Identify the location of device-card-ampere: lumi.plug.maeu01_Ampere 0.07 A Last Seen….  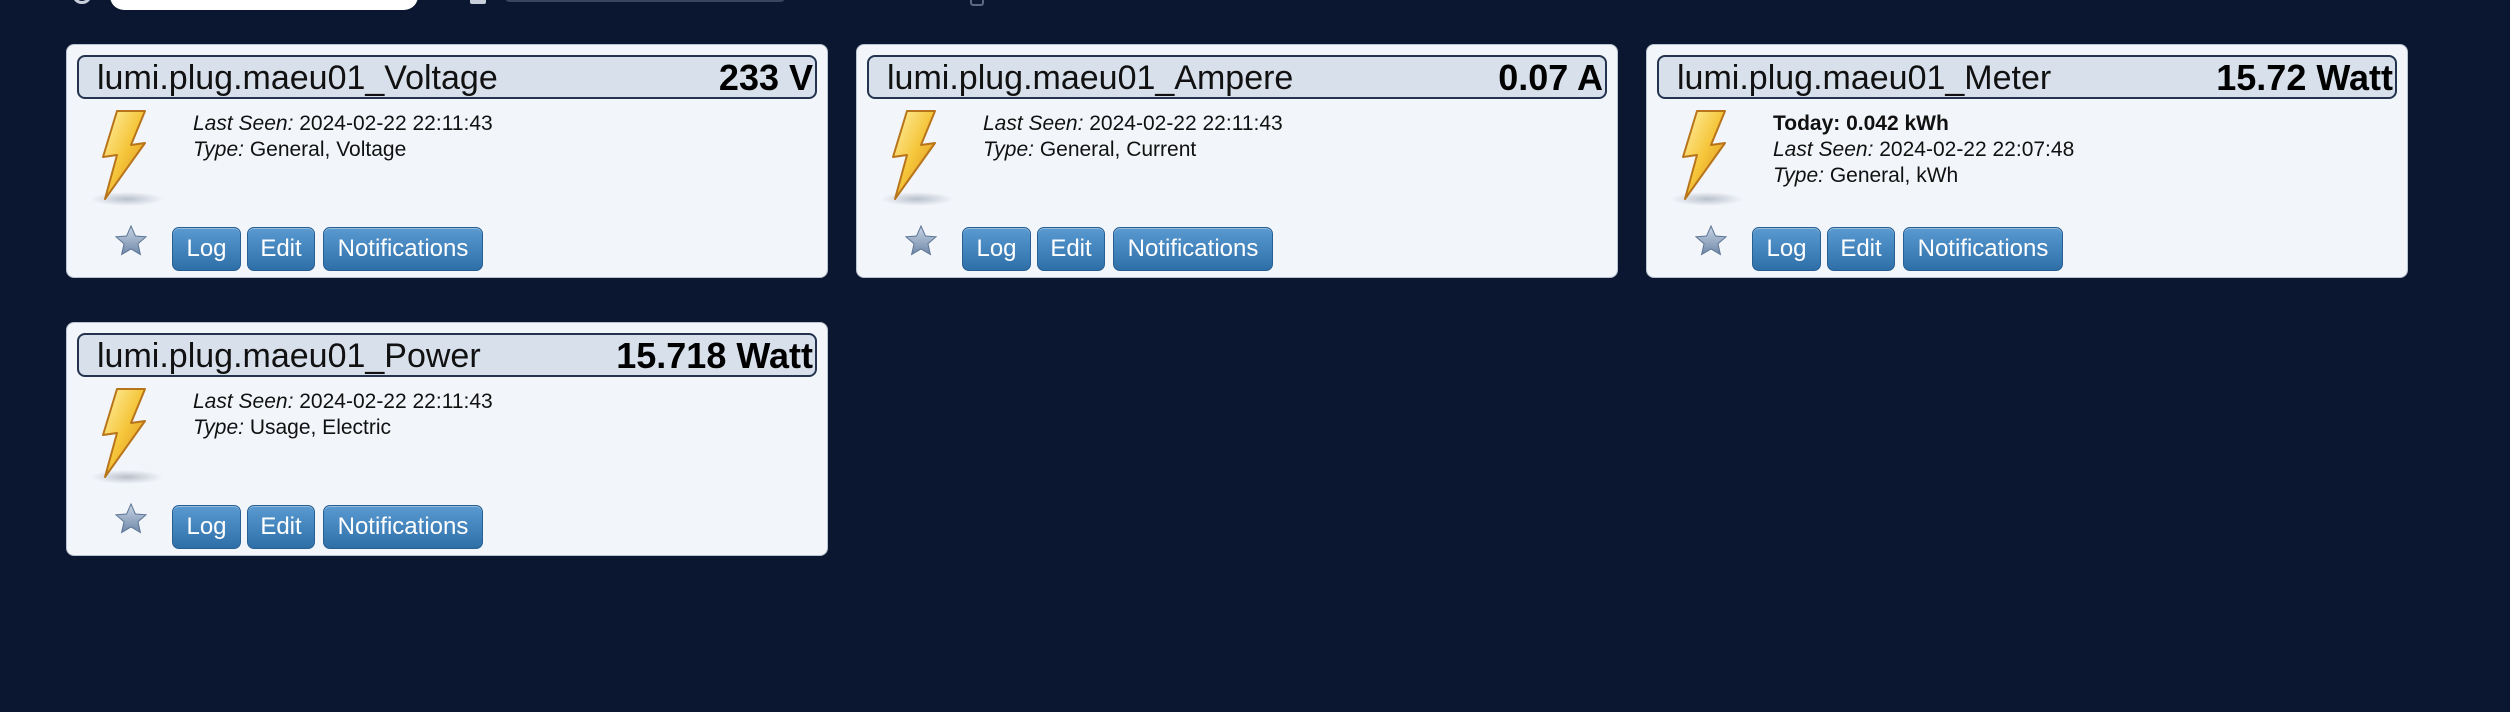
(1237, 161).